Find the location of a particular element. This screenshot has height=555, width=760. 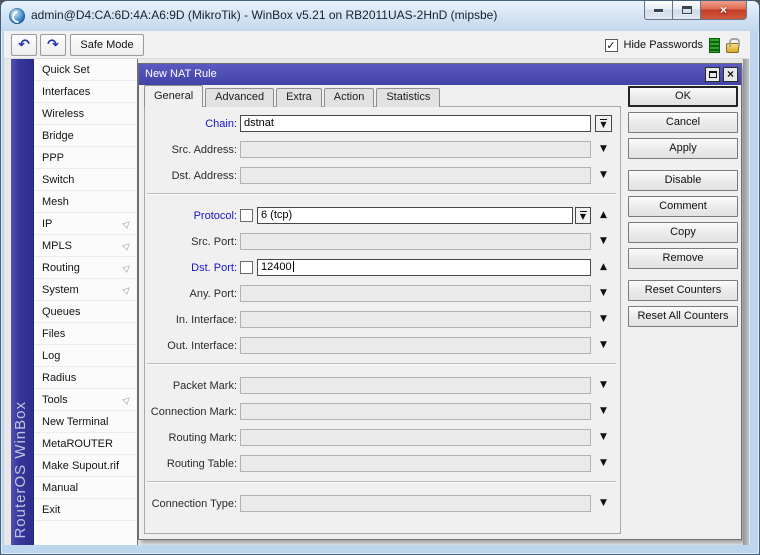

dialog-titlebar: New NAT Rule is located at coordinates (440, 74).